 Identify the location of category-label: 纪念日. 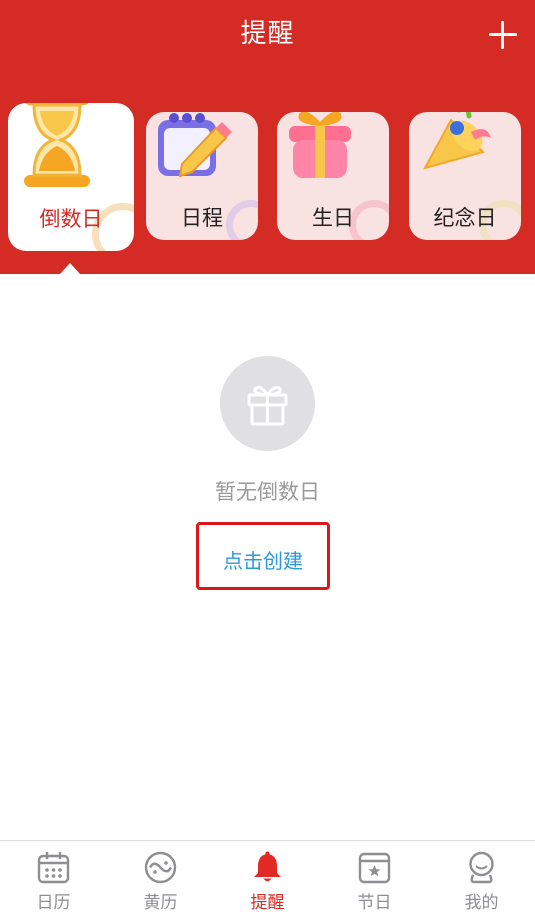
(465, 218).